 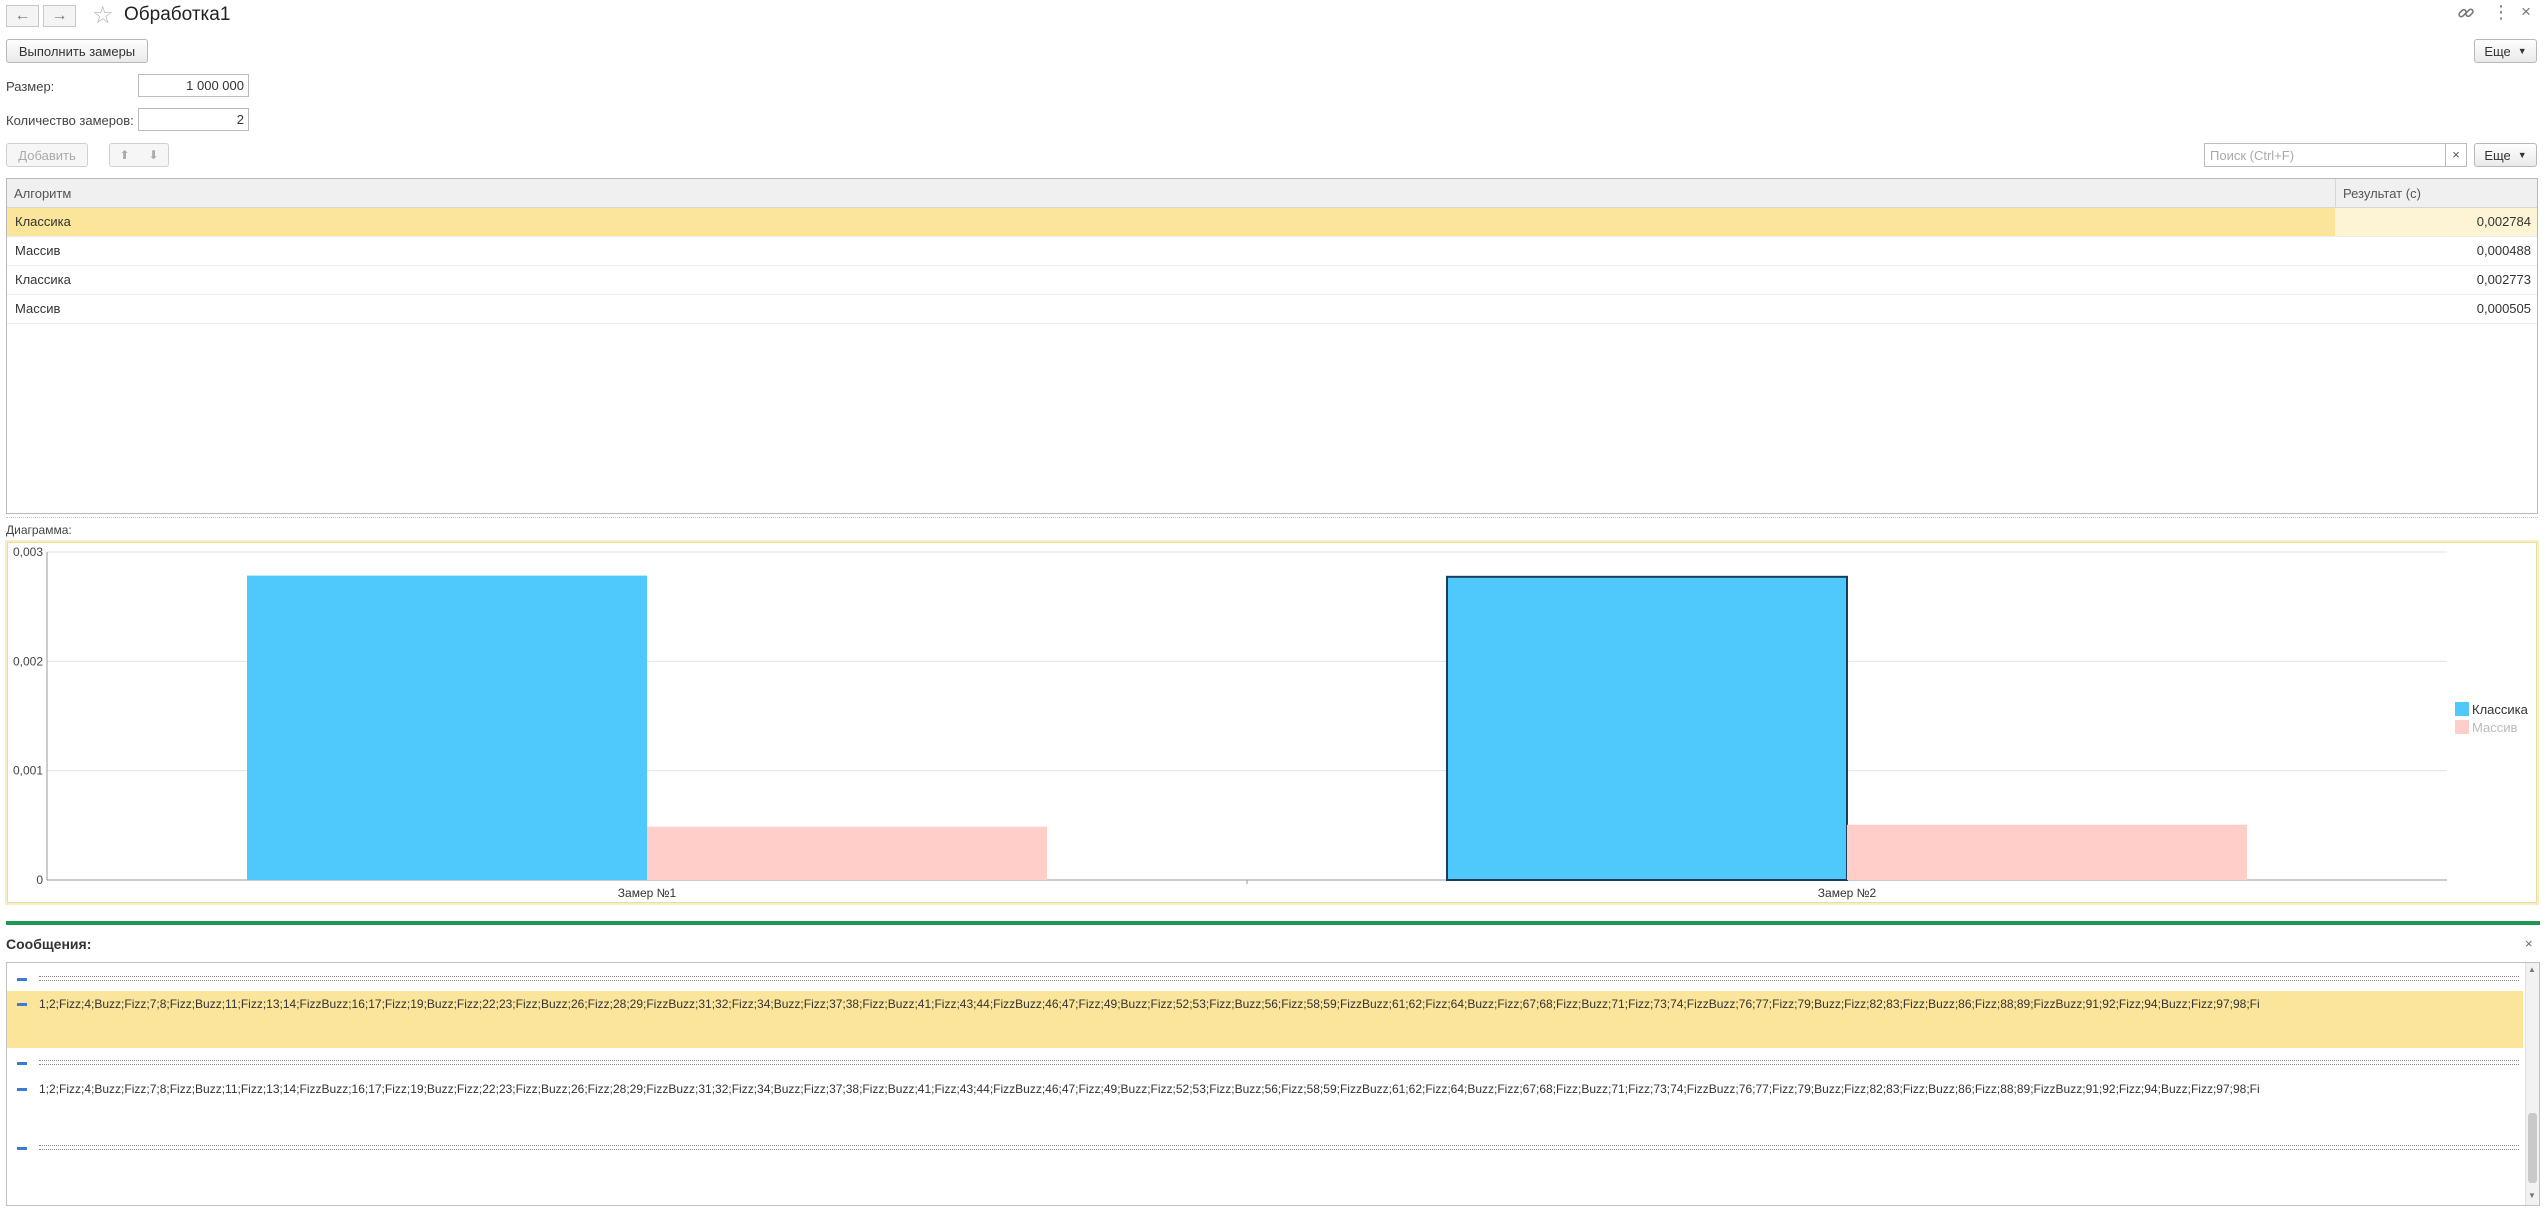 I want to click on more-icon: ⋮, so click(x=2501, y=12).